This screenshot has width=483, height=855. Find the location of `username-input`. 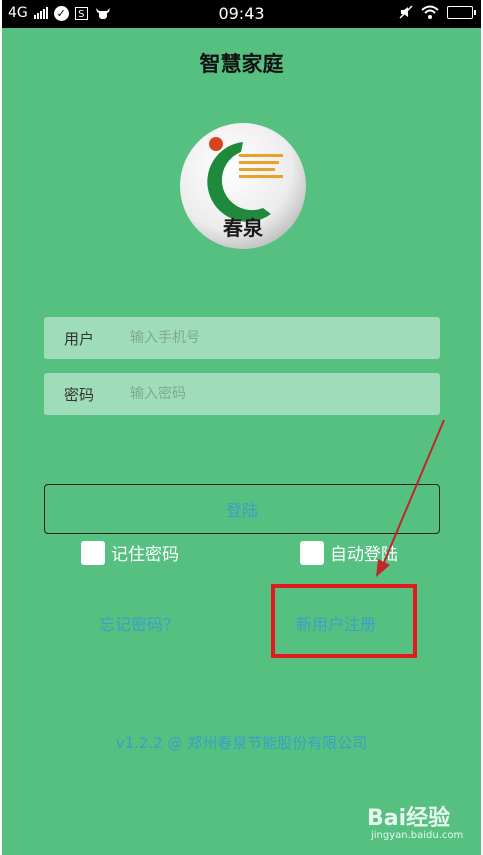

username-input is located at coordinates (275, 338).